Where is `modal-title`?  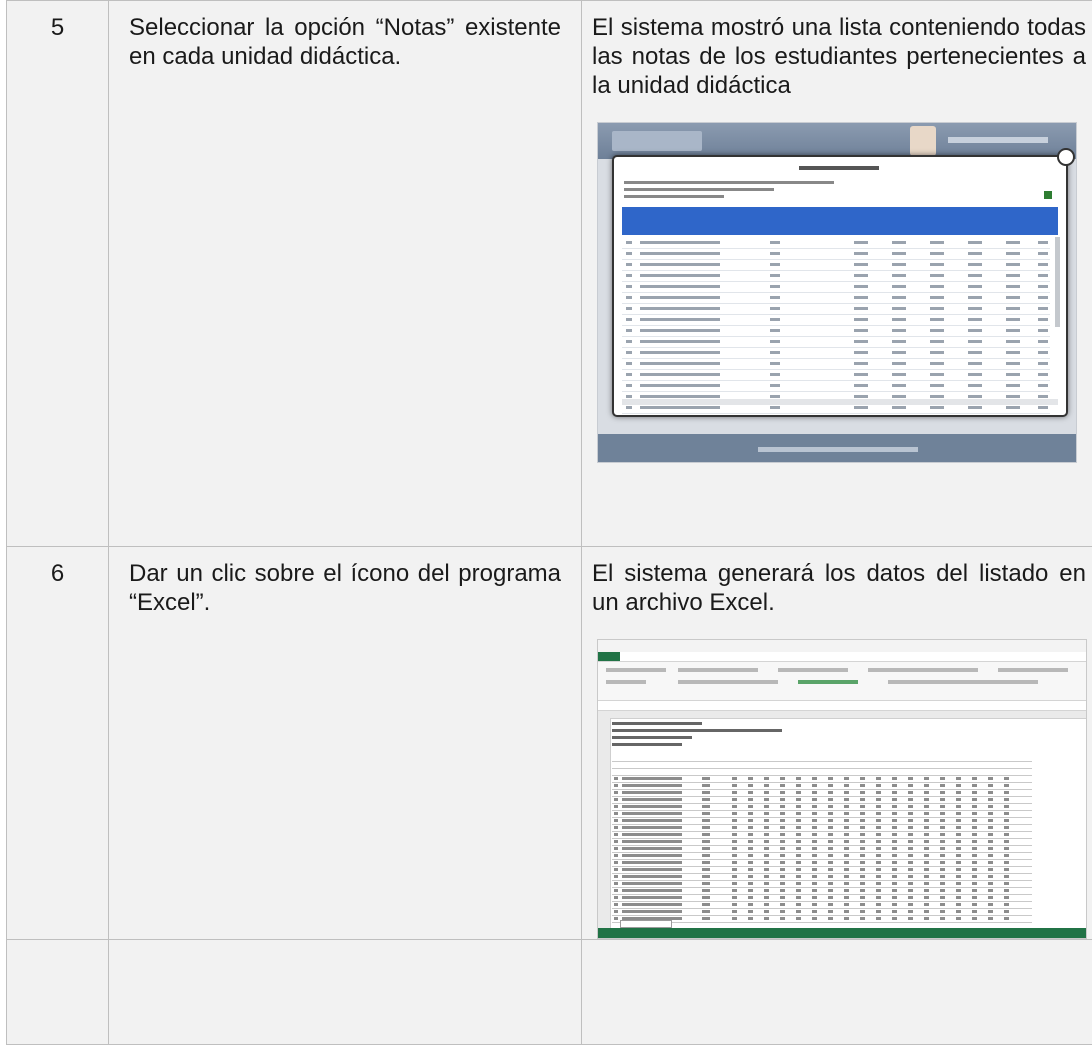
modal-title is located at coordinates (839, 168).